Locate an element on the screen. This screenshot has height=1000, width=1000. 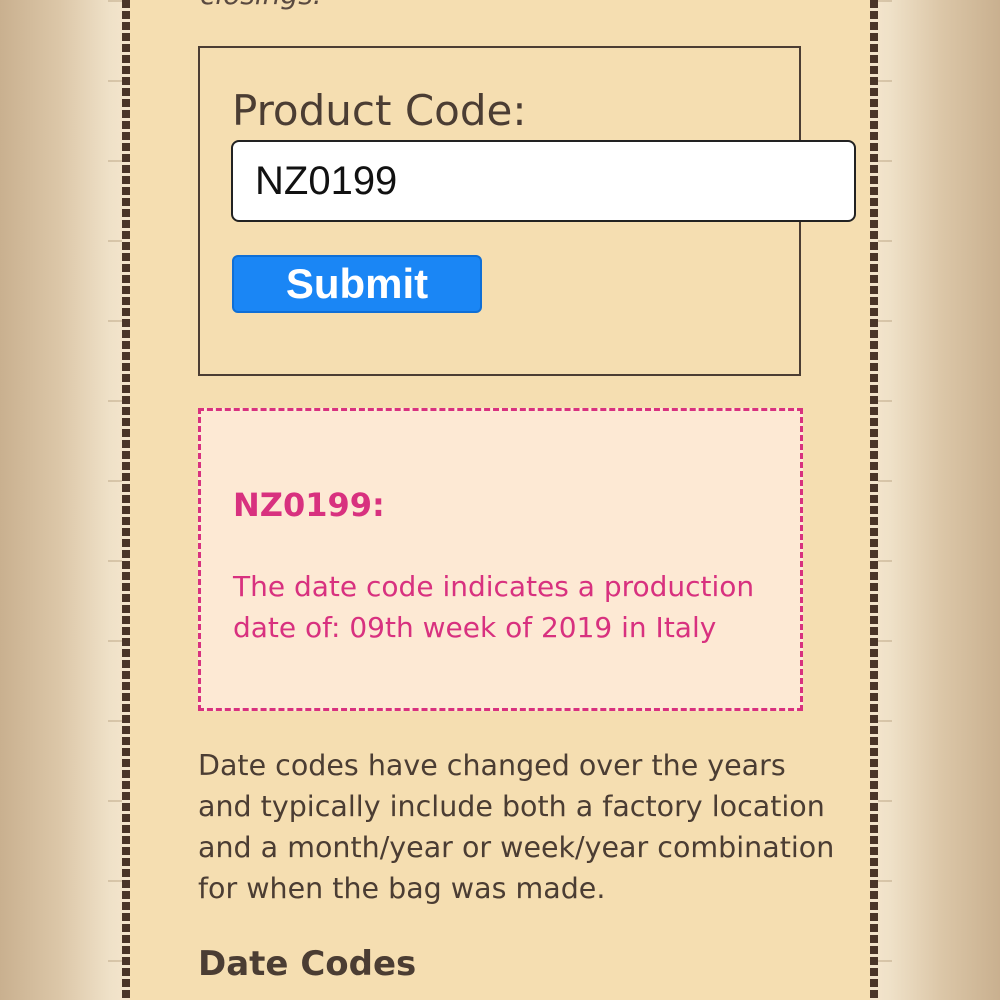
monogram-pattern-left is located at coordinates (115, 500).